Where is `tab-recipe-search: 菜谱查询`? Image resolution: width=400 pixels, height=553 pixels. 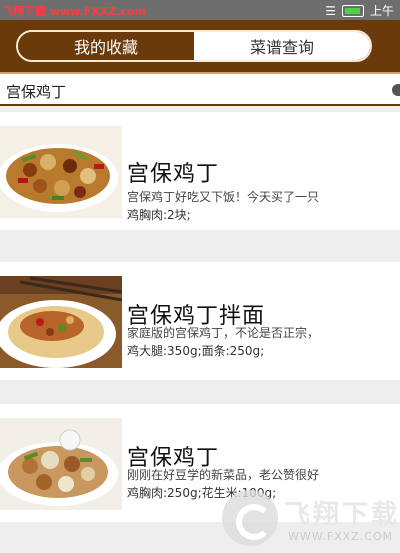 tab-recipe-search: 菜谱查询 is located at coordinates (282, 46).